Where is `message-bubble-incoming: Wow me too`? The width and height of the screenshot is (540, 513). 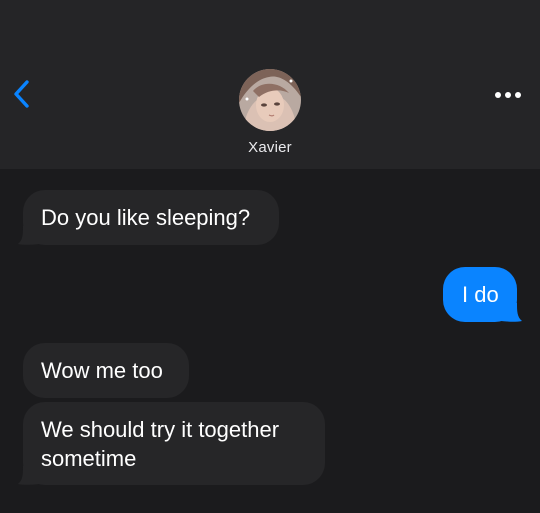 message-bubble-incoming: Wow me too is located at coordinates (106, 370).